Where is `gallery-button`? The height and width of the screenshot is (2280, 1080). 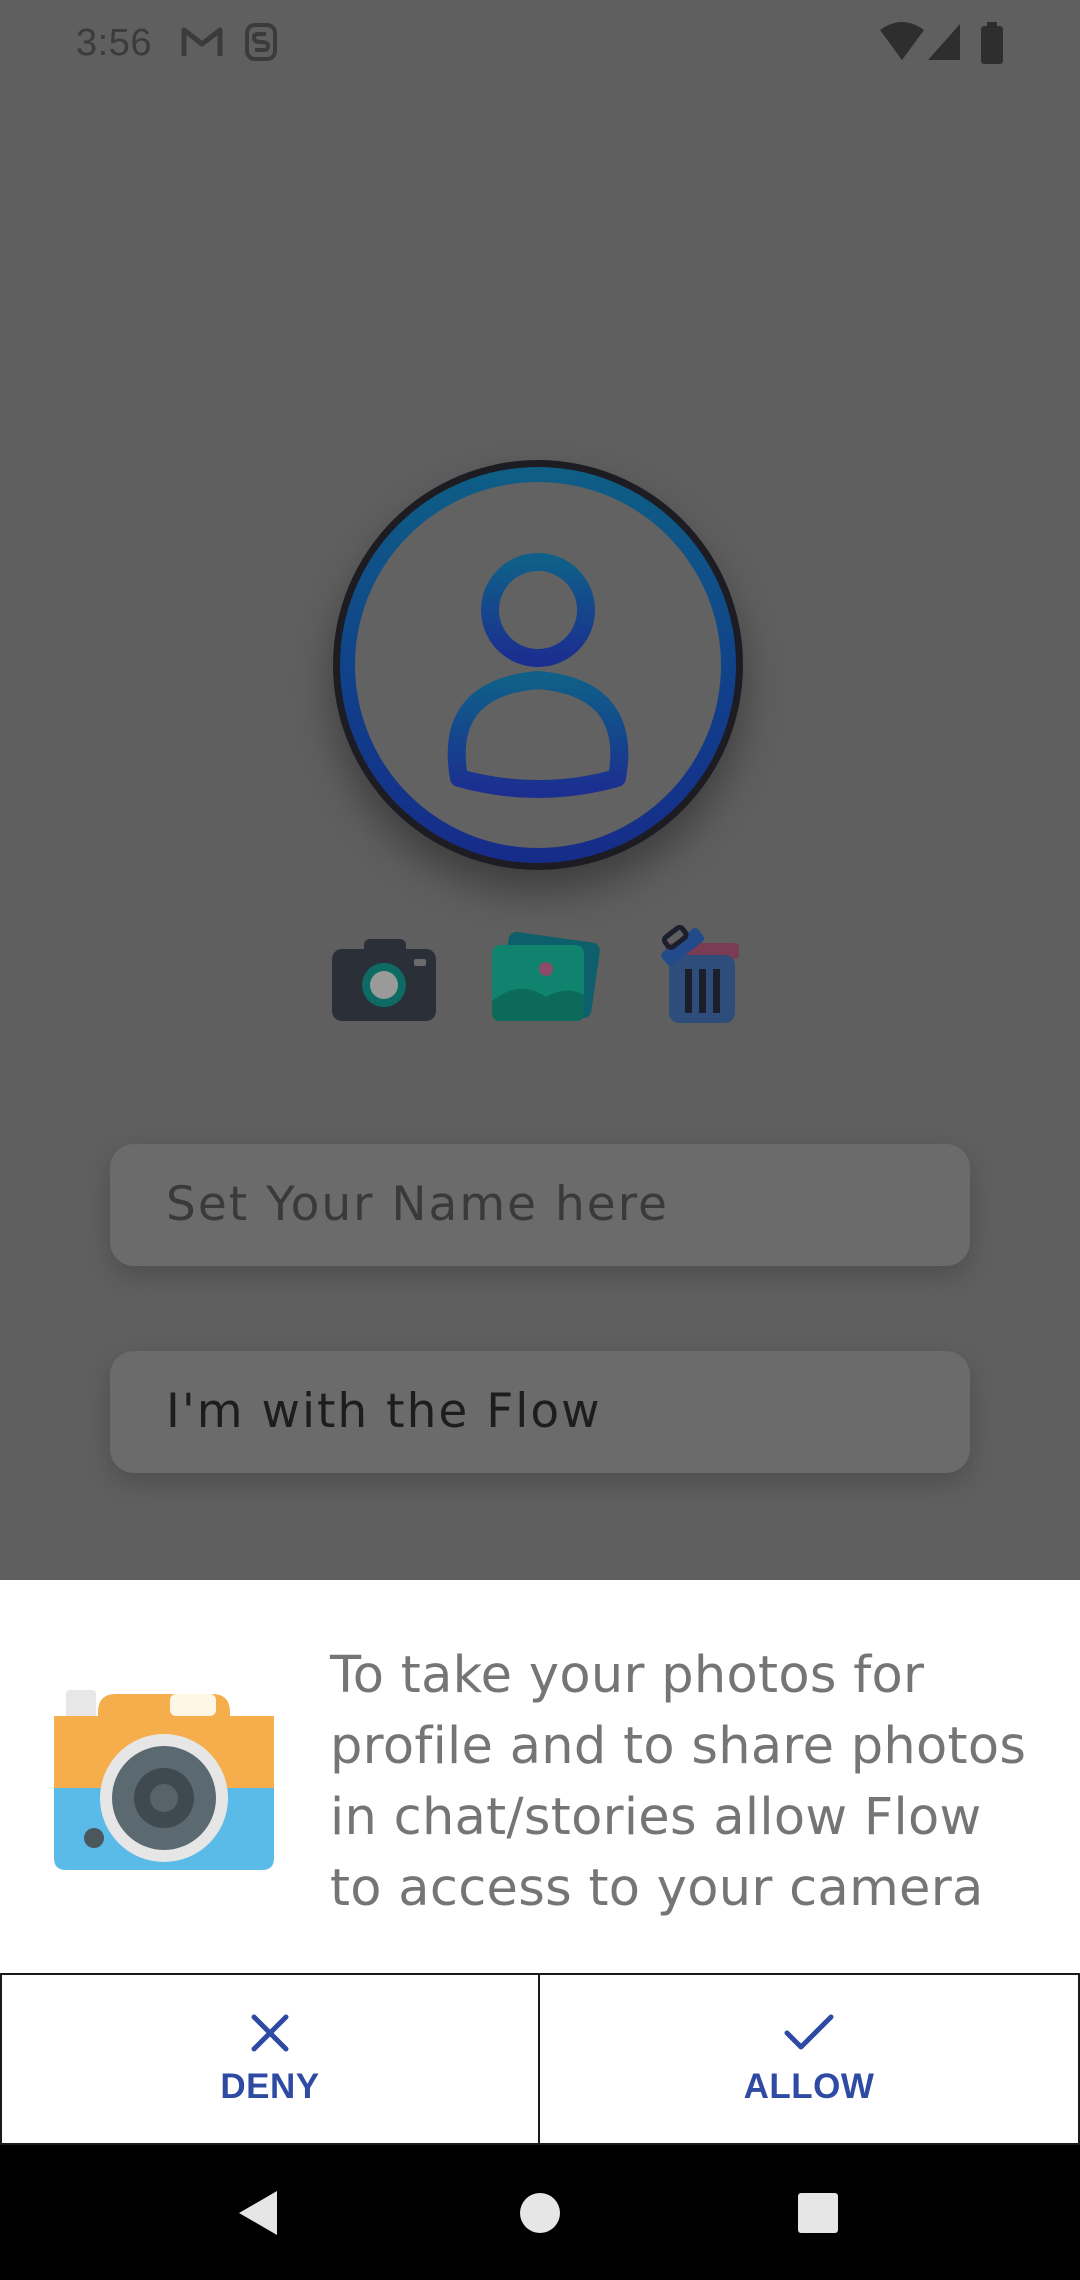 gallery-button is located at coordinates (545, 973).